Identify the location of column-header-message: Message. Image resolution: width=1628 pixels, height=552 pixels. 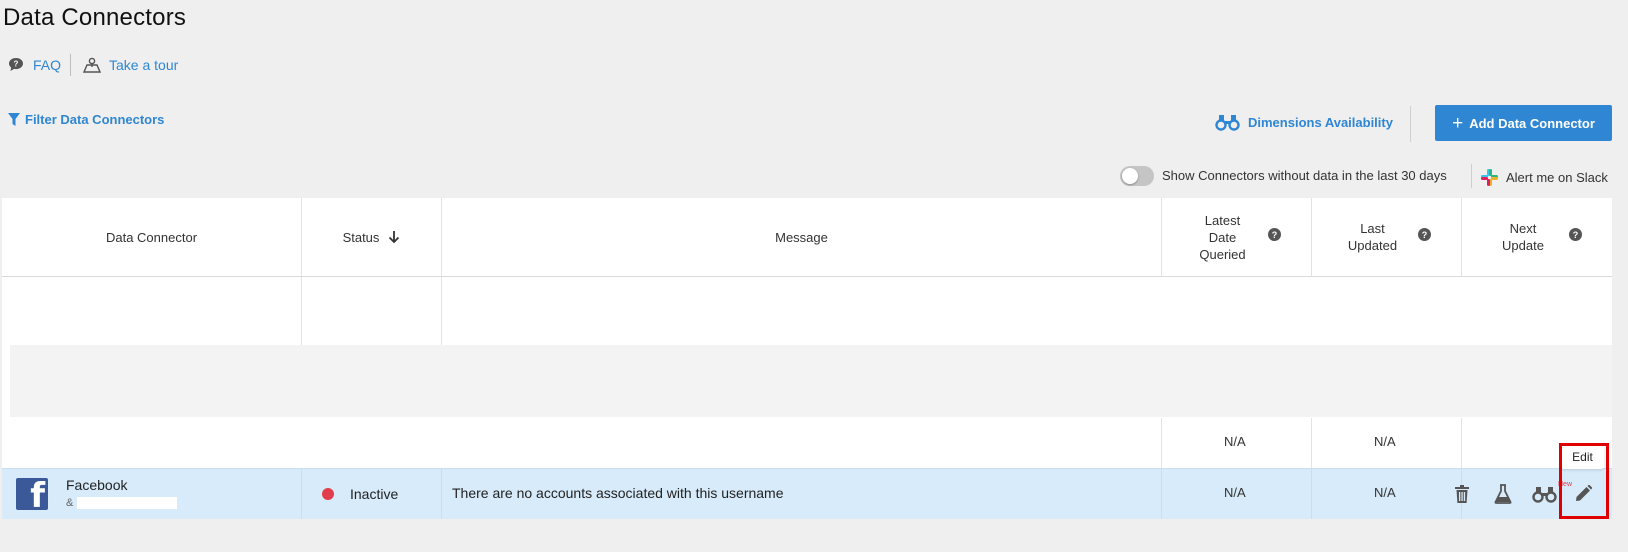
(802, 237).